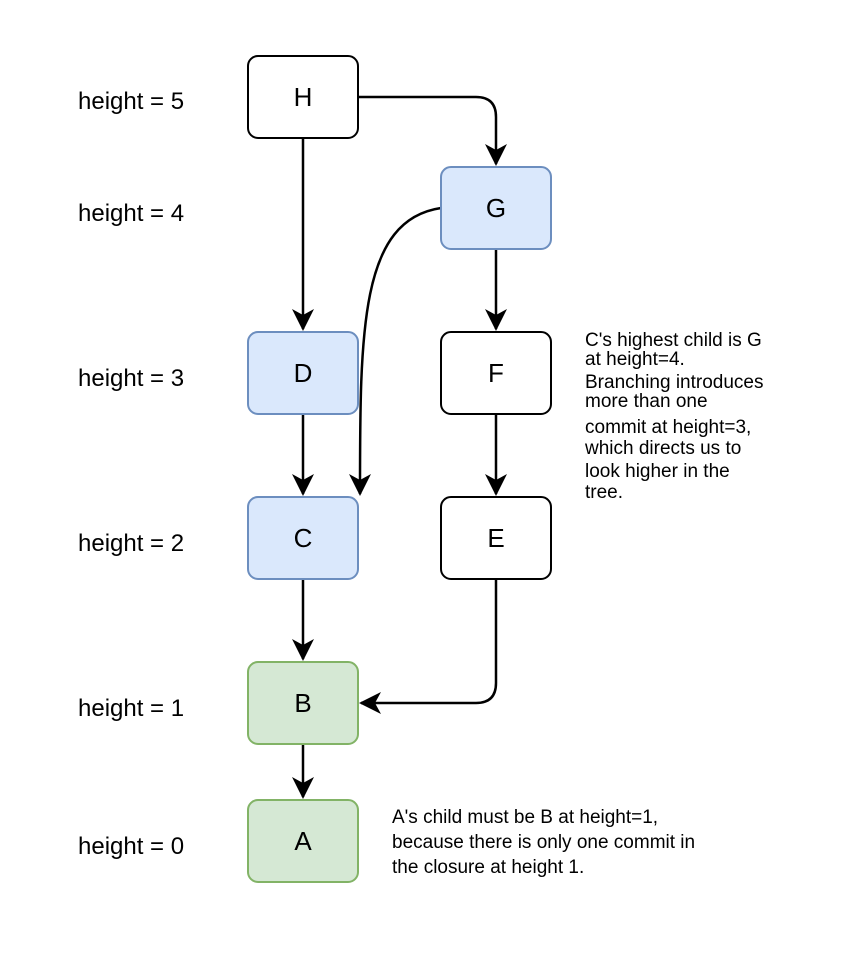 The image size is (856, 969). What do you see at coordinates (604, 492) in the screenshot?
I see `note-line: tree.` at bounding box center [604, 492].